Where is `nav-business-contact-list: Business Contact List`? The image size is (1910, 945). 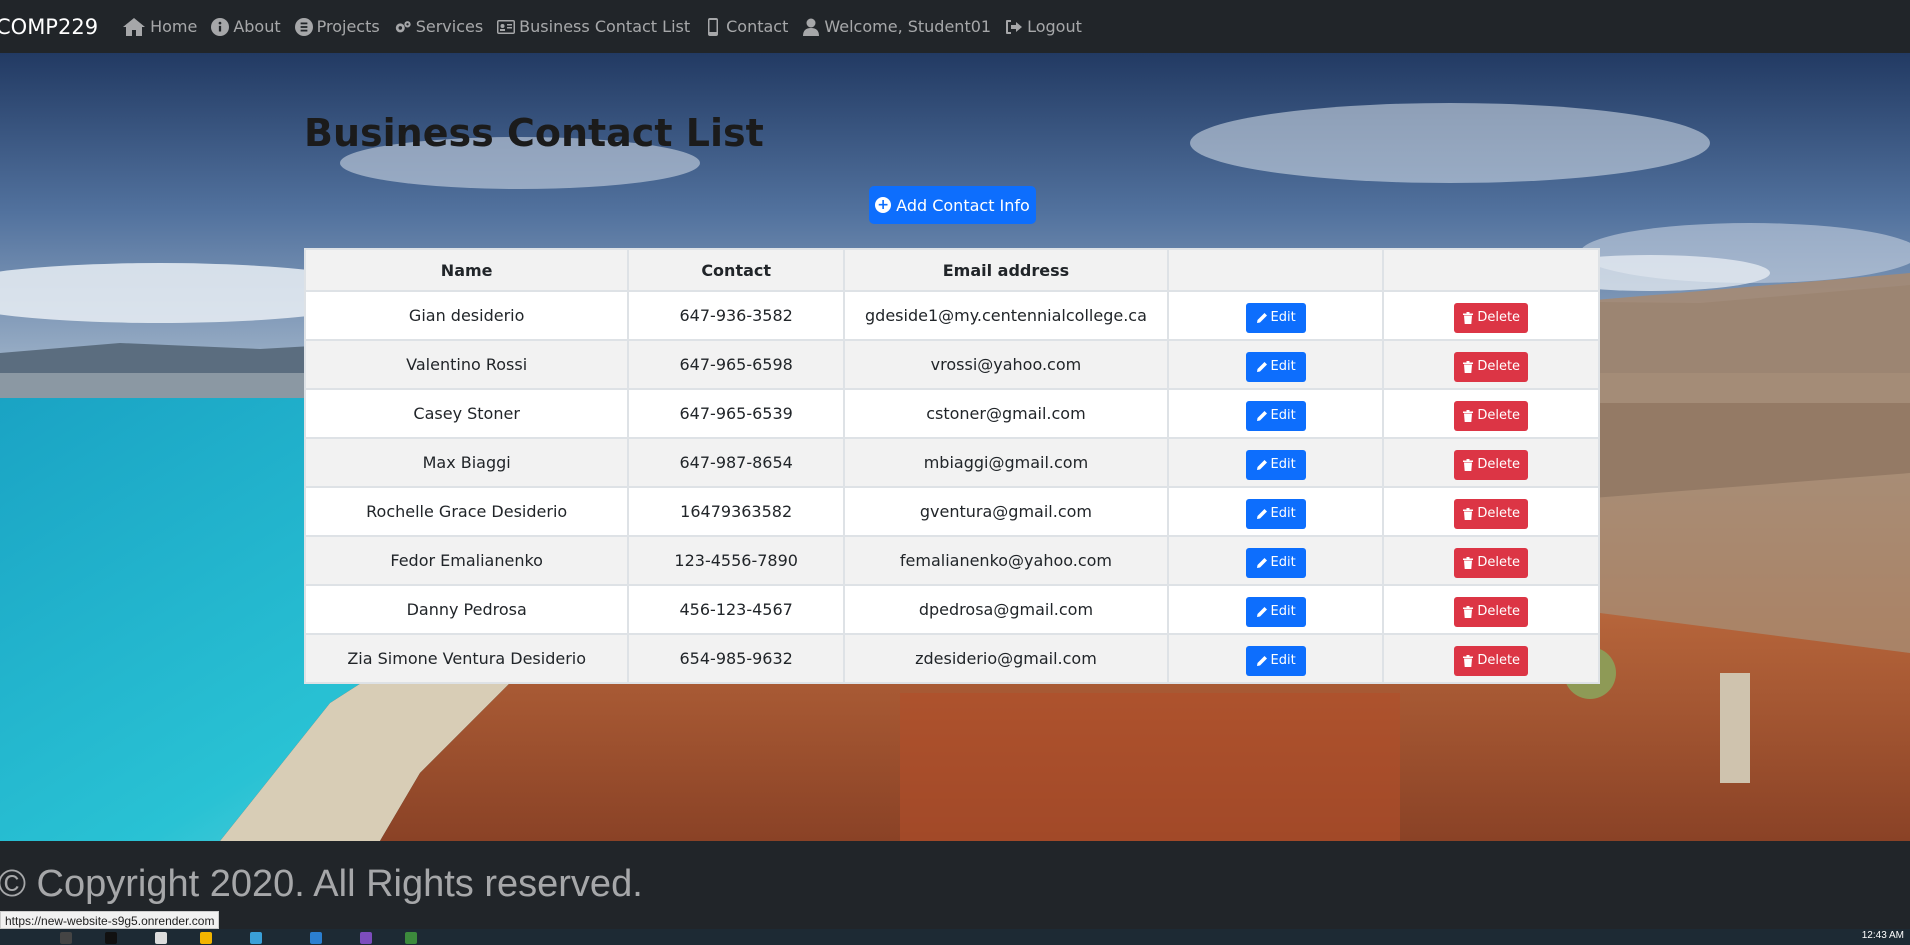
nav-business-contact-list: Business Contact List is located at coordinates (593, 26).